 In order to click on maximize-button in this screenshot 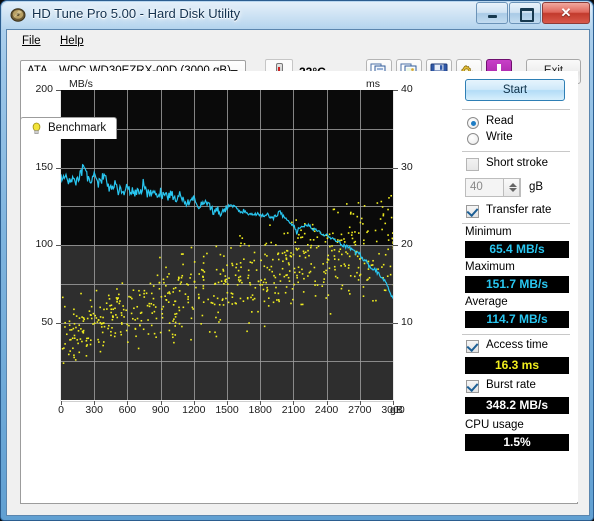, I will do `click(525, 13)`.